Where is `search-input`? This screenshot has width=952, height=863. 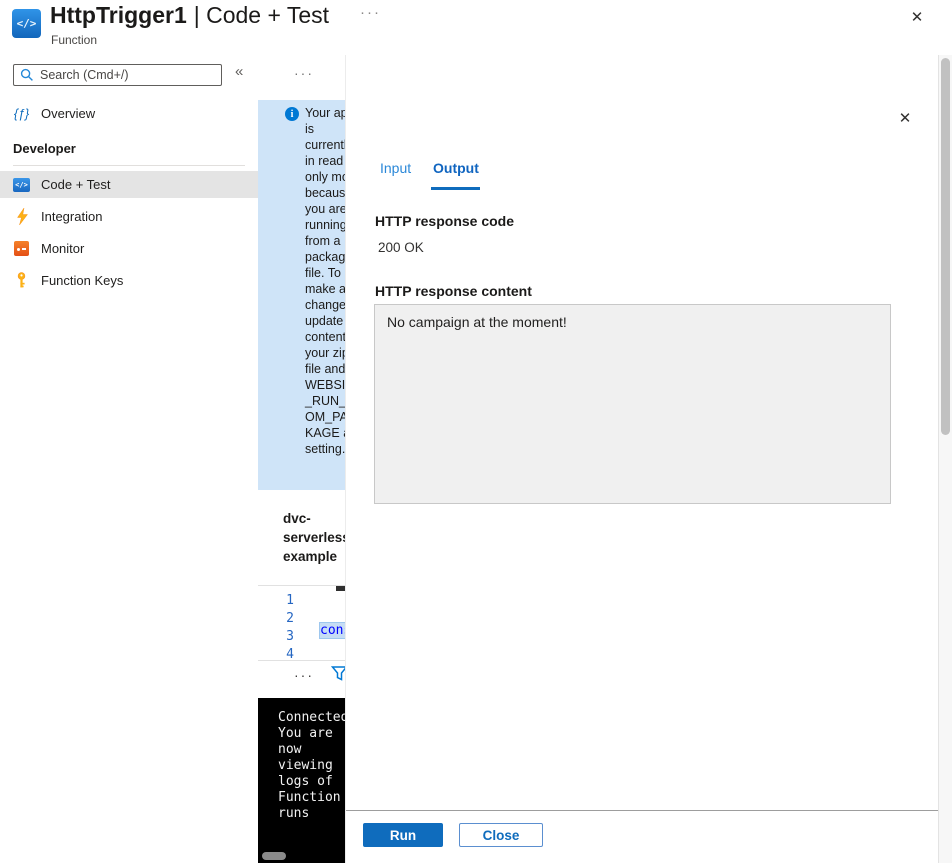 search-input is located at coordinates (117, 75).